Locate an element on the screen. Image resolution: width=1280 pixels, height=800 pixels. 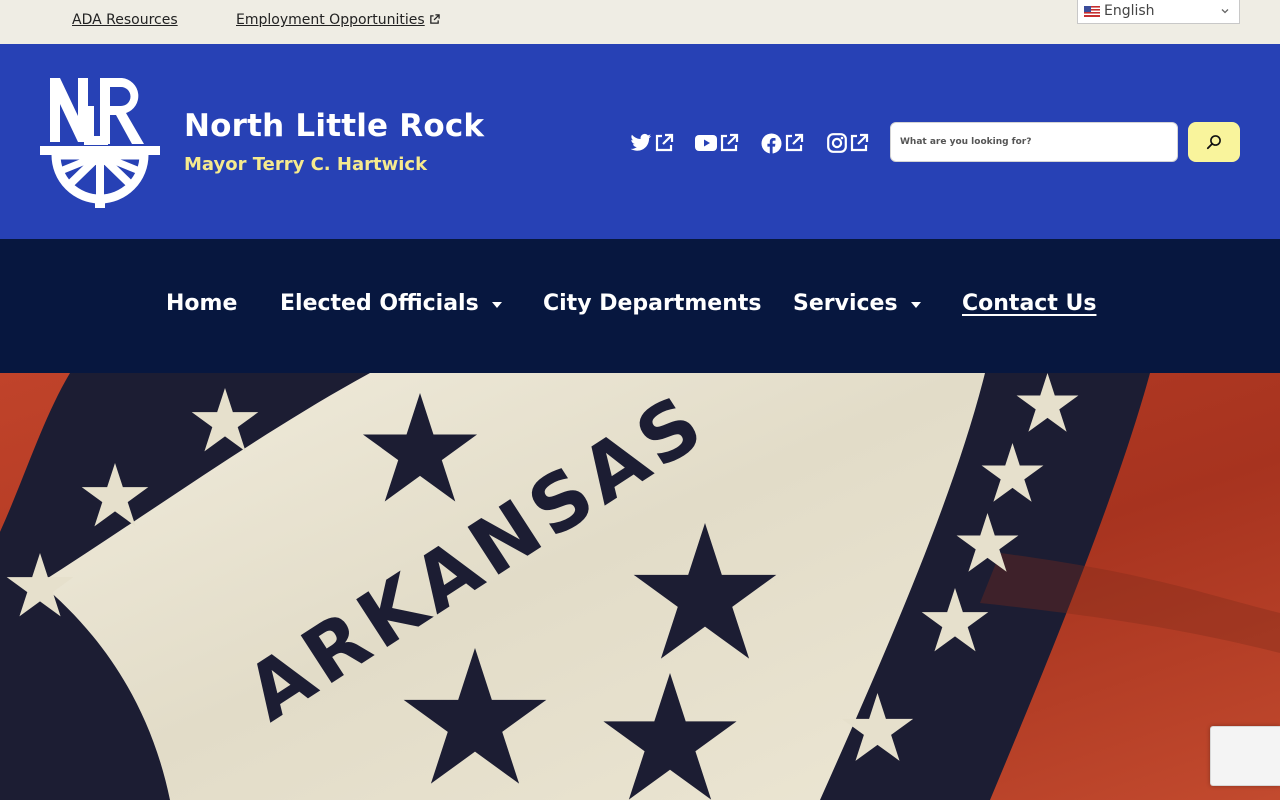
chevron-down-icon is located at coordinates (1225, 11).